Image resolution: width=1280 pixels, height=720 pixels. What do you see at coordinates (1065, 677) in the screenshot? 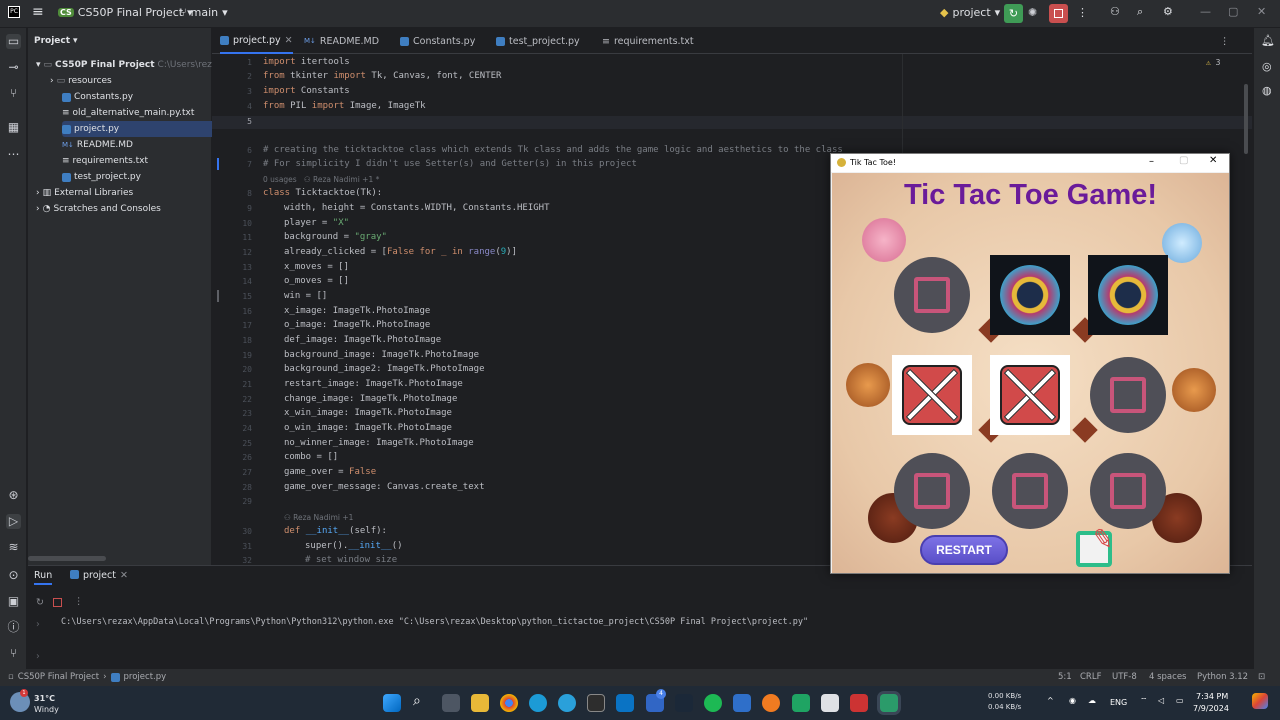
I see `caret-position: 5:1` at bounding box center [1065, 677].